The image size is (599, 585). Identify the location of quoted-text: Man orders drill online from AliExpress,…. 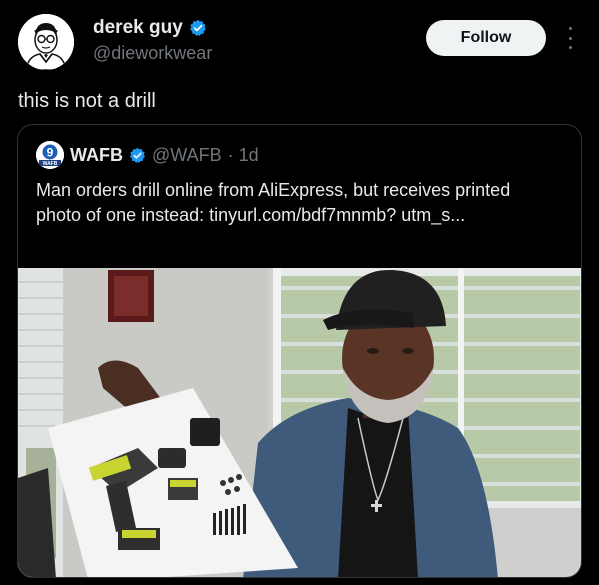
(273, 202).